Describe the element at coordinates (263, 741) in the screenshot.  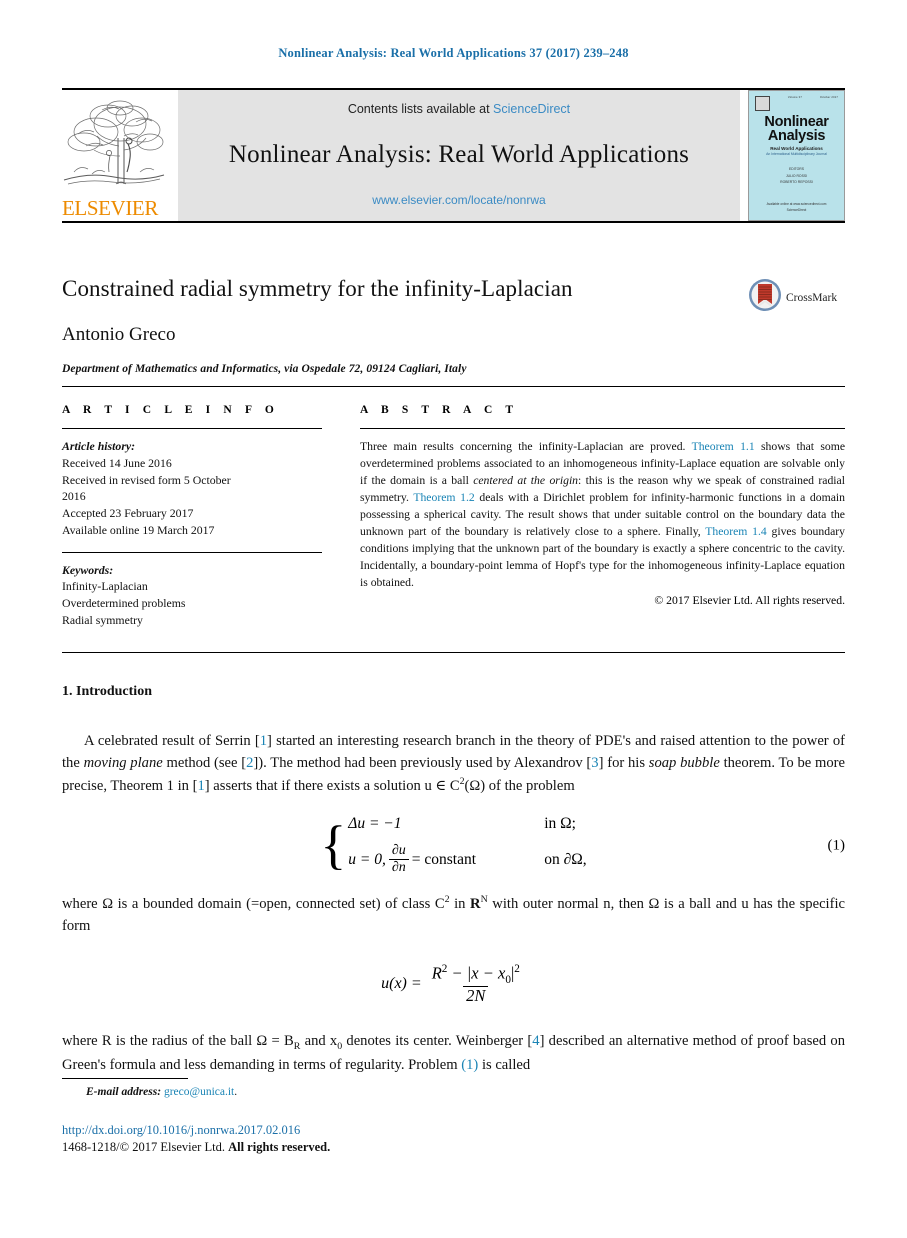
I see `citation-ref-1: 1` at that location.